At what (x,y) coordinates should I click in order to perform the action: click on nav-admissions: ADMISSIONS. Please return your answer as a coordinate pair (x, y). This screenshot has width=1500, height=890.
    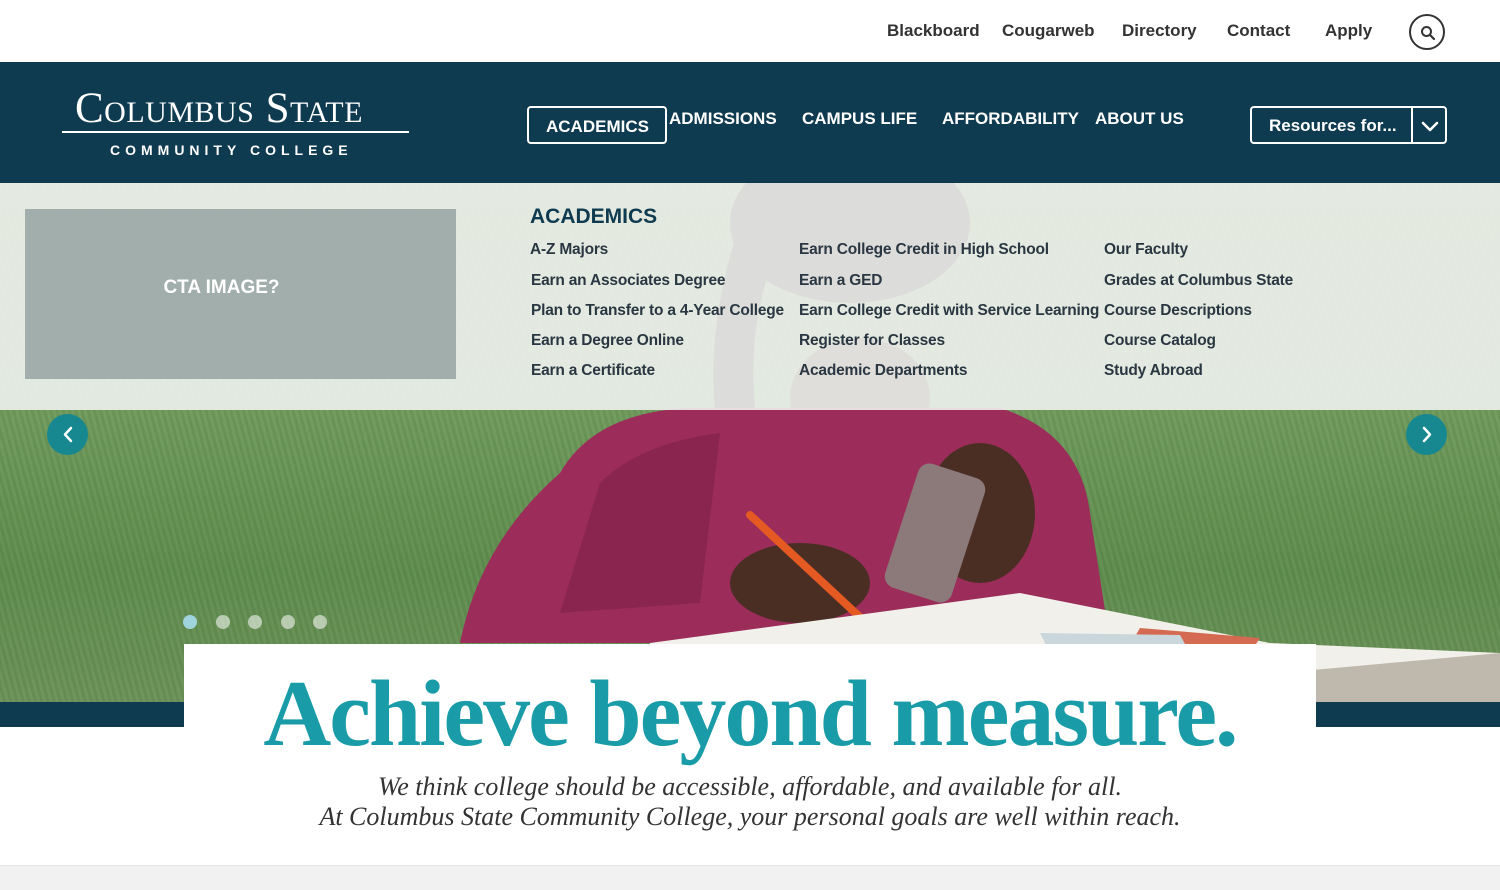
    Looking at the image, I should click on (723, 119).